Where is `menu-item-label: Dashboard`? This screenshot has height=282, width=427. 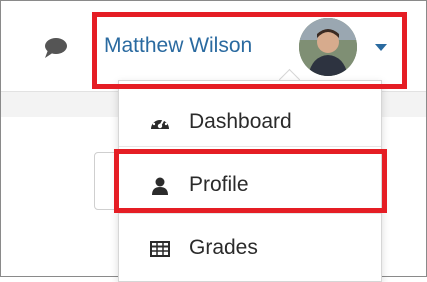
menu-item-label: Dashboard is located at coordinates (240, 121).